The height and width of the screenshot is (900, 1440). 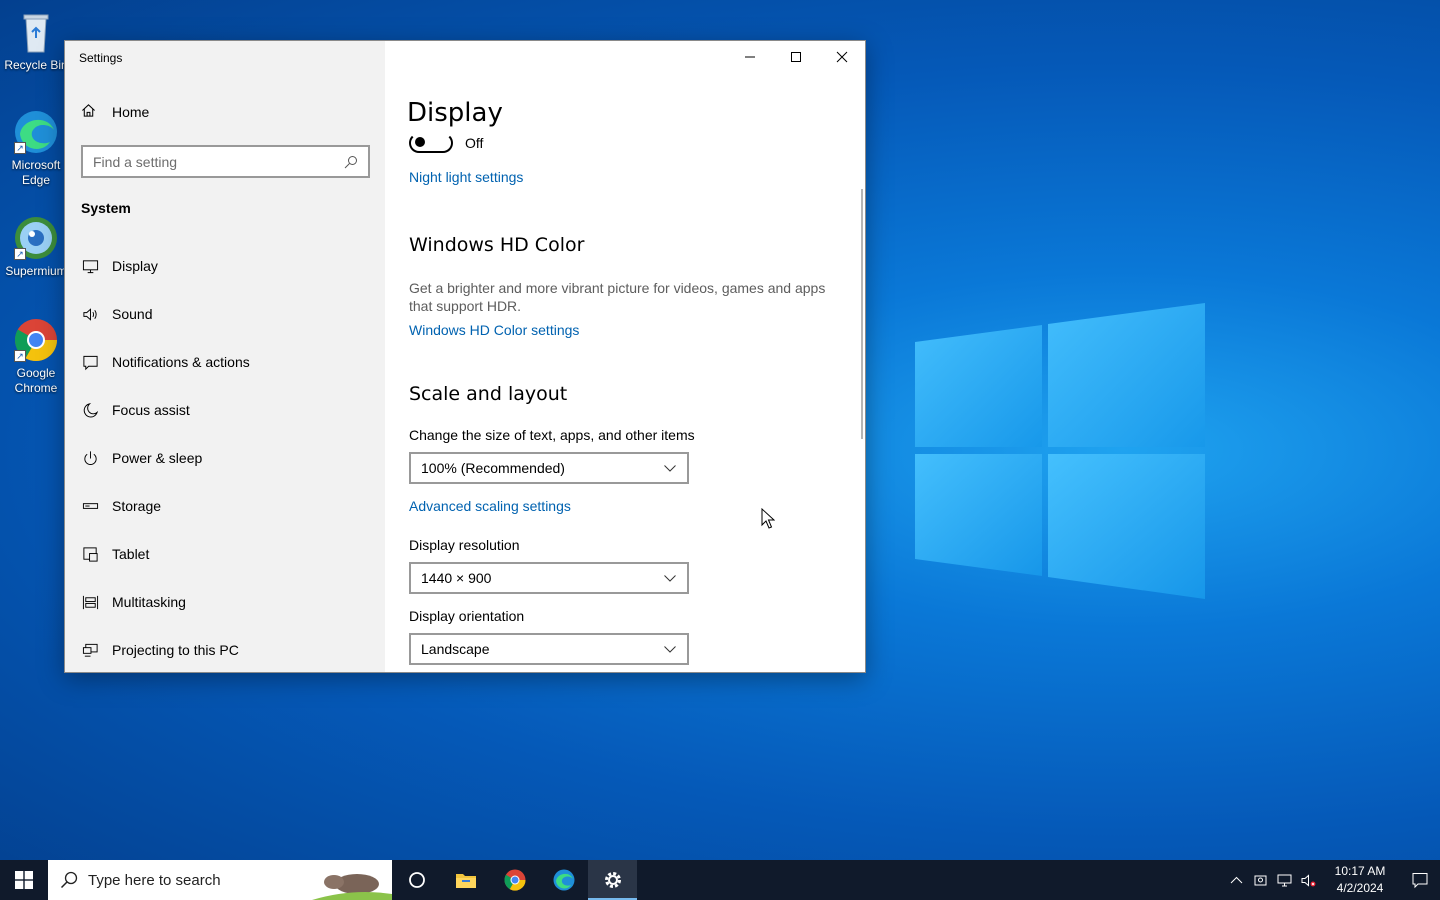 I want to click on projecting-icon, so click(x=90, y=650).